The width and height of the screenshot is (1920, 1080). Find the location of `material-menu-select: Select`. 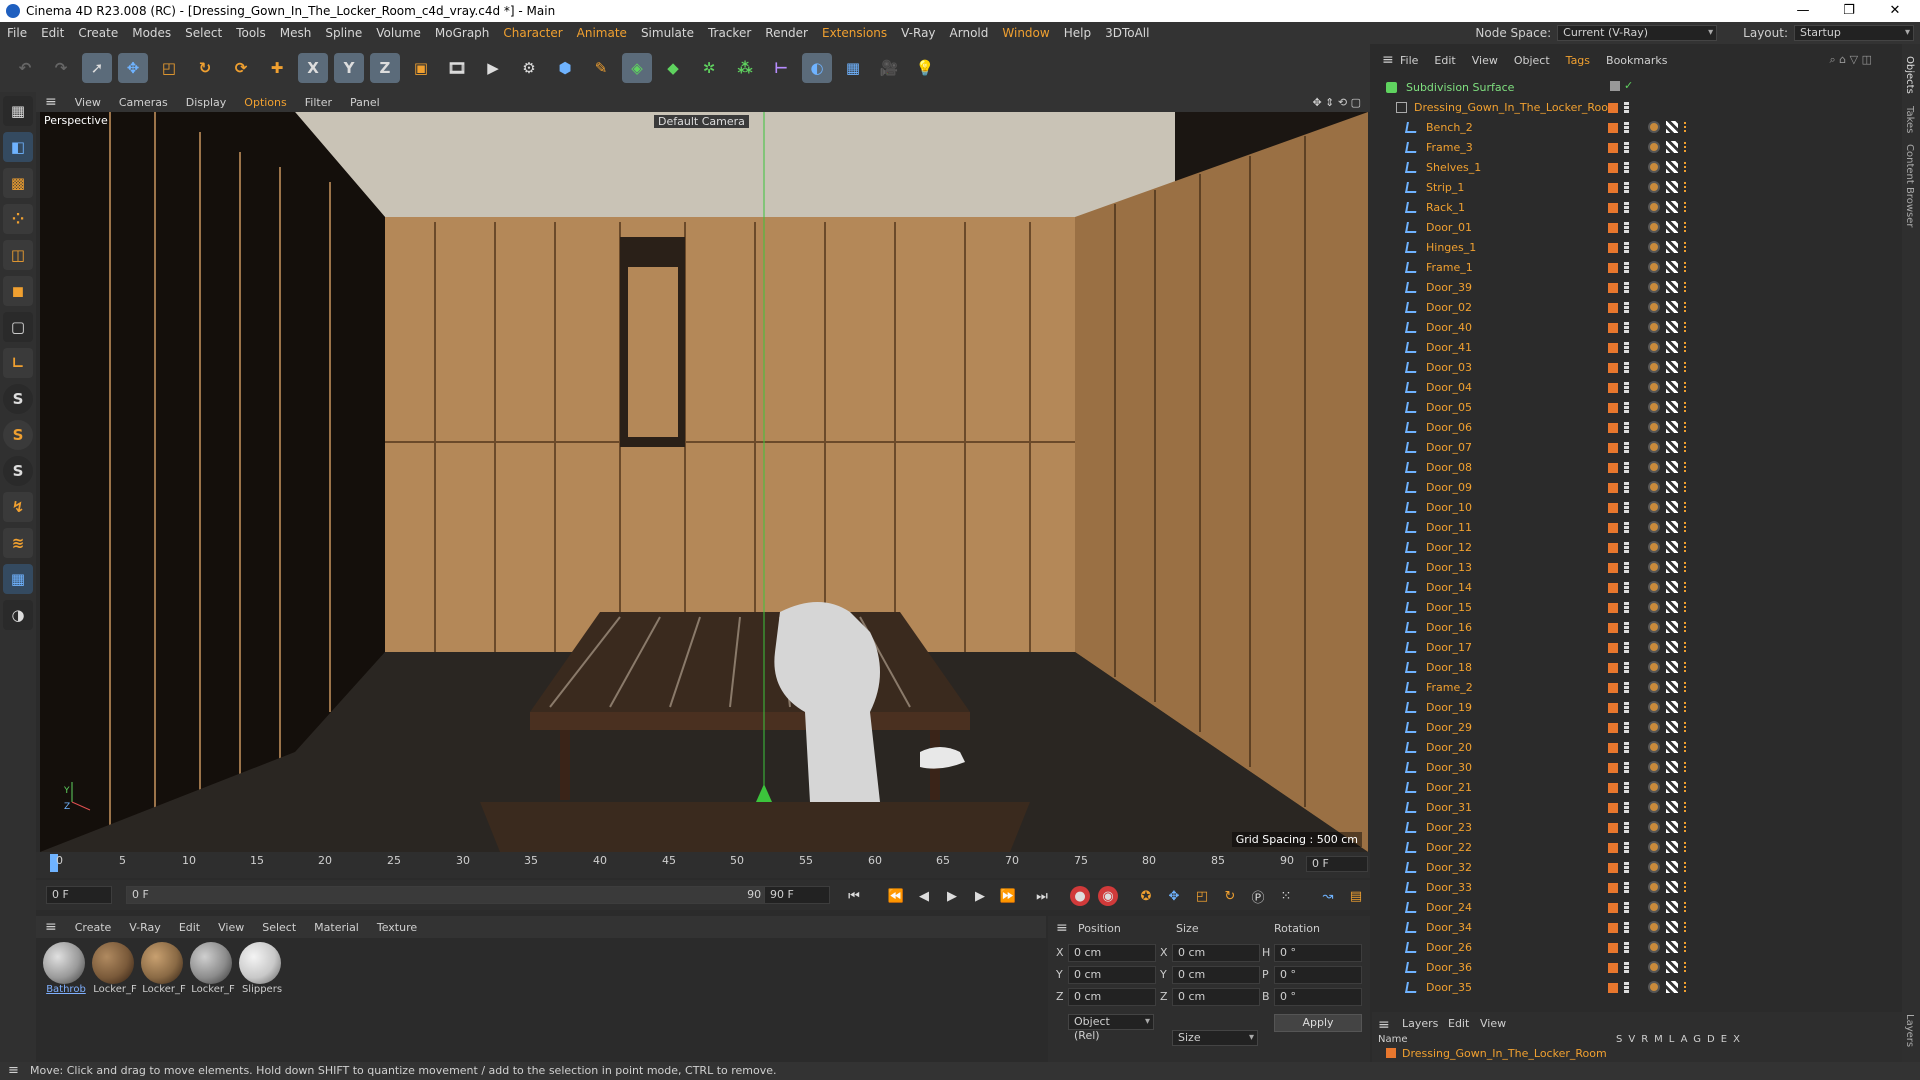

material-menu-select: Select is located at coordinates (279, 927).